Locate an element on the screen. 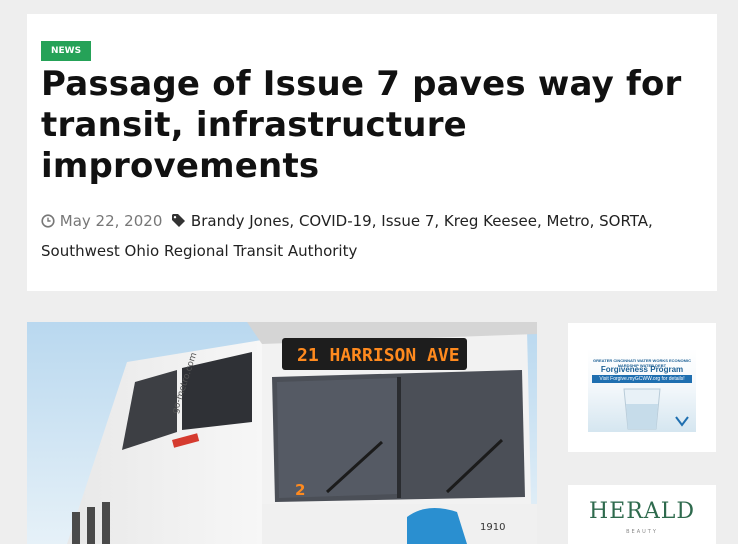 The width and height of the screenshot is (738, 544). route-number: 2 is located at coordinates (300, 490).